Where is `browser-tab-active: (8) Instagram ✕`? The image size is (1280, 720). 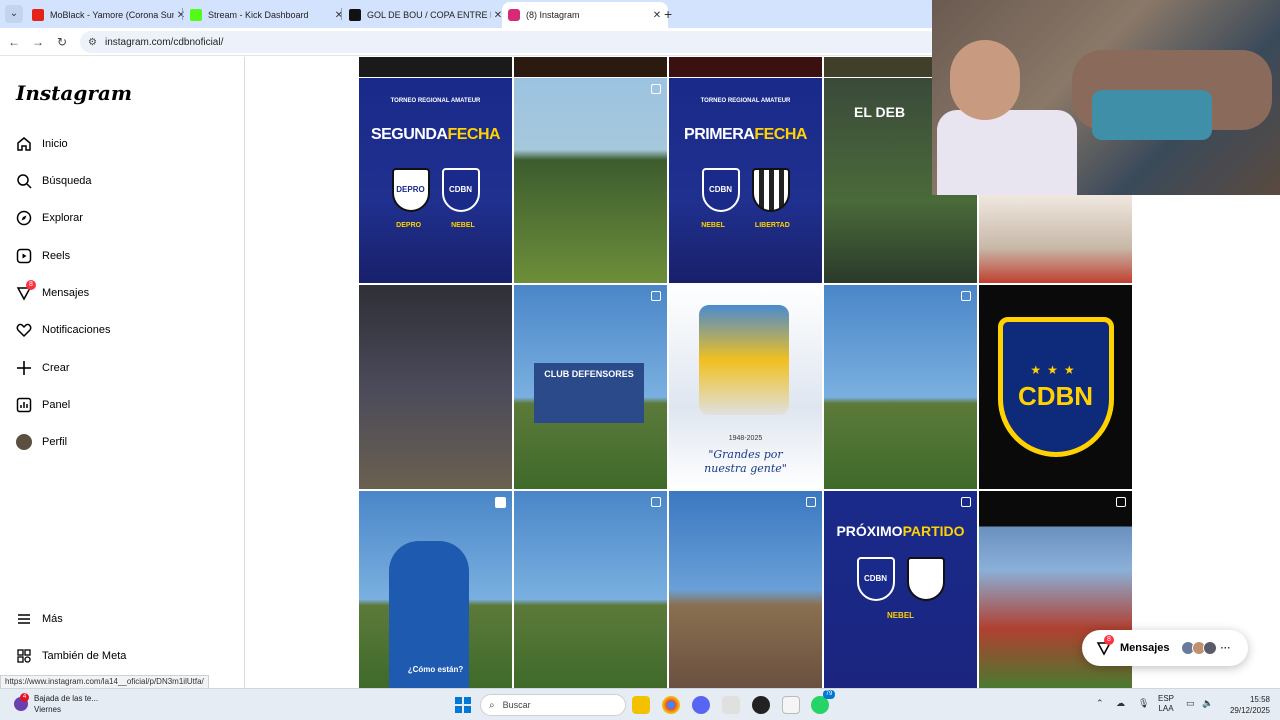
browser-tab-active: (8) Instagram ✕ is located at coordinates (585, 15).